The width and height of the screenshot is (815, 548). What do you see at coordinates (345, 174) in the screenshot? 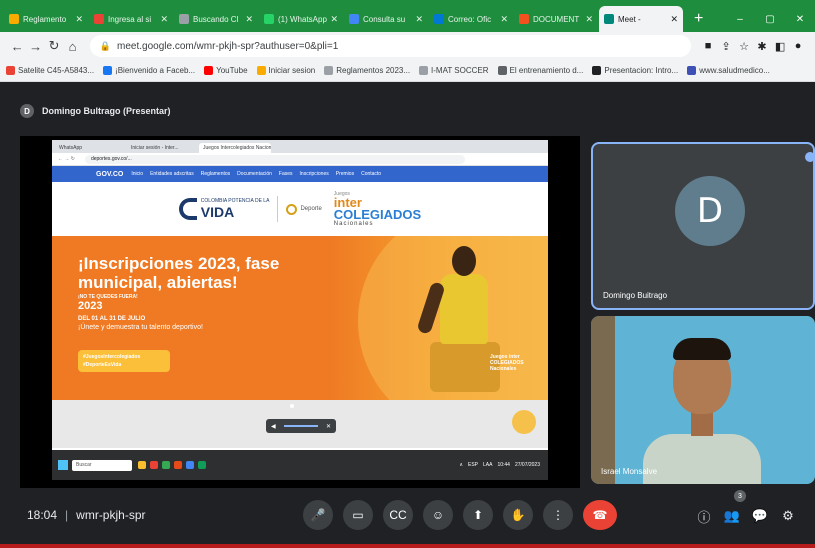
I see `gov-link: Premios` at bounding box center [345, 174].